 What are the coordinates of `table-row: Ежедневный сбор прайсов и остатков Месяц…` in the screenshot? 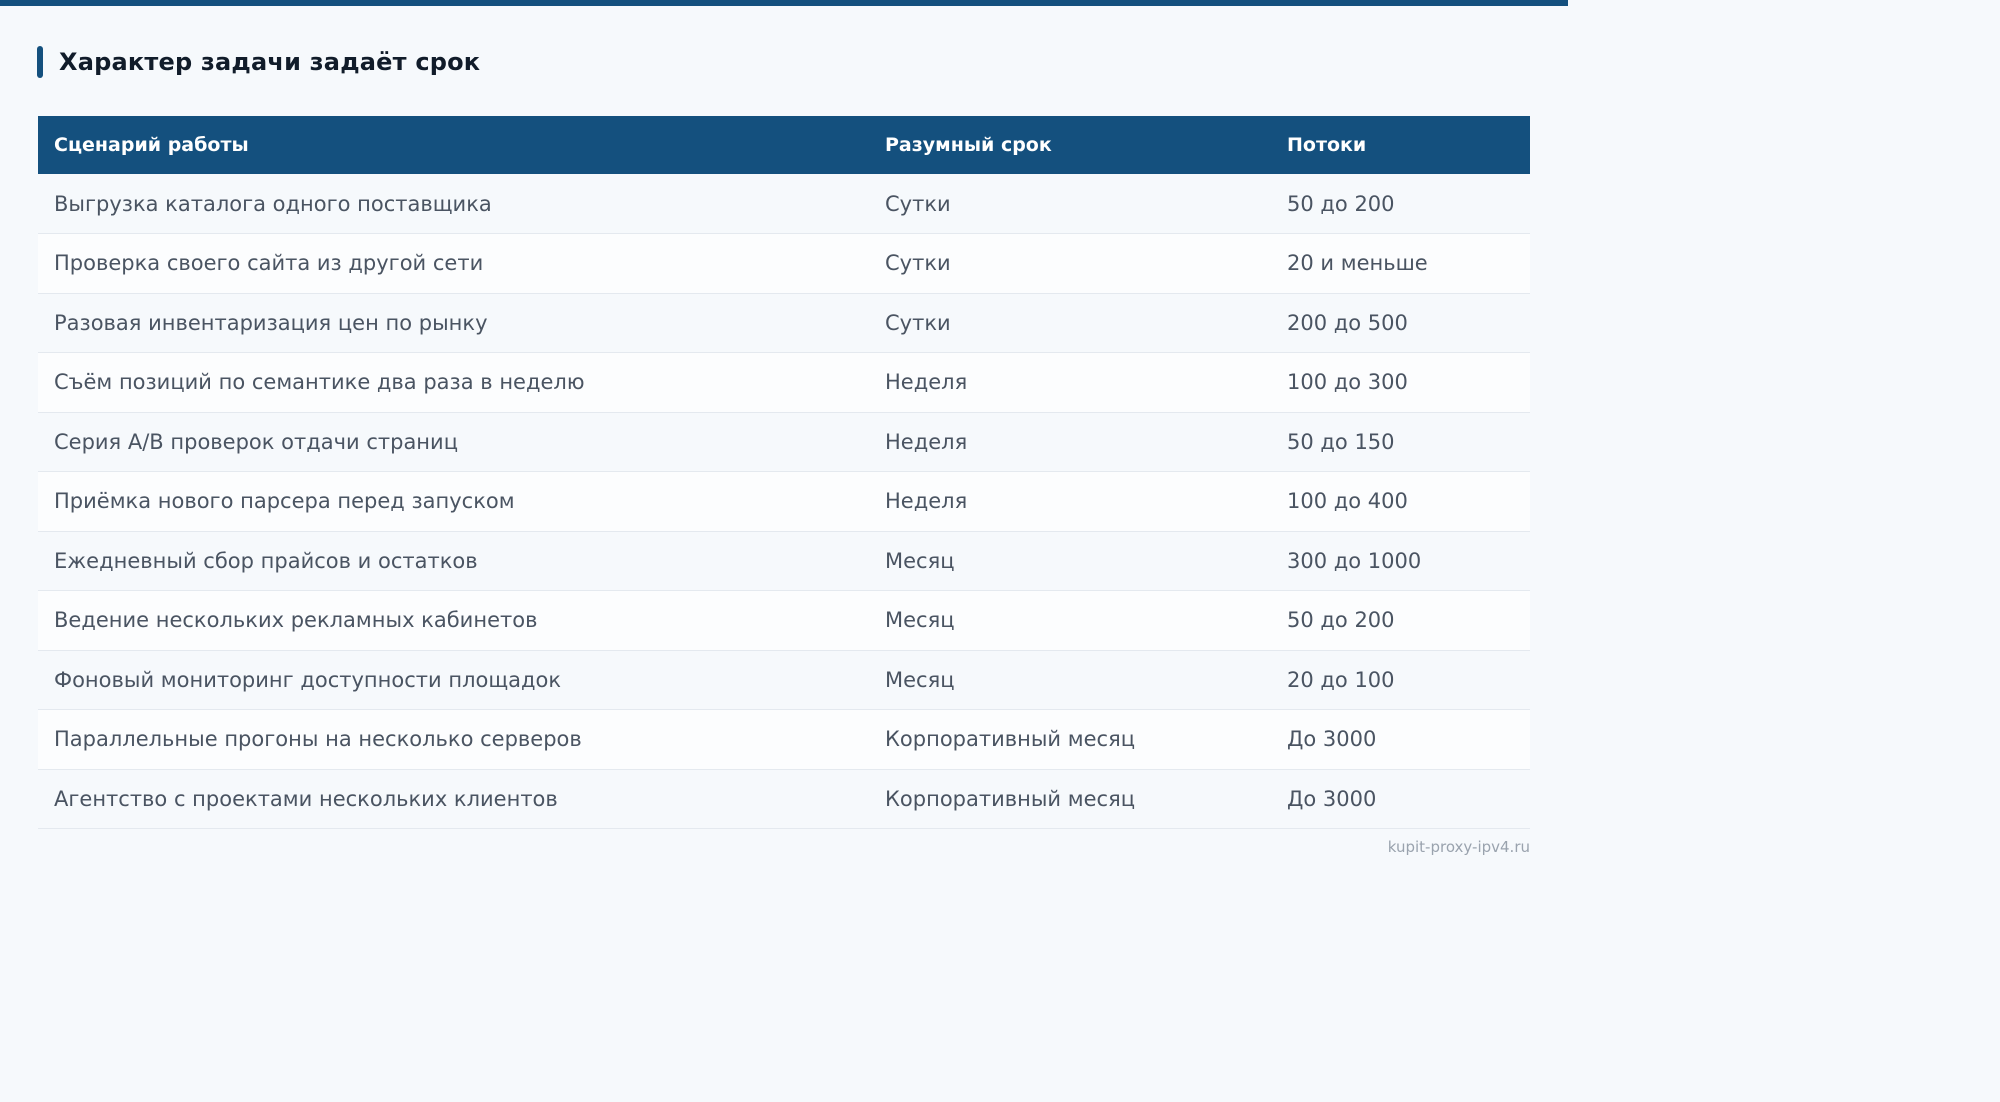 It's located at (784, 561).